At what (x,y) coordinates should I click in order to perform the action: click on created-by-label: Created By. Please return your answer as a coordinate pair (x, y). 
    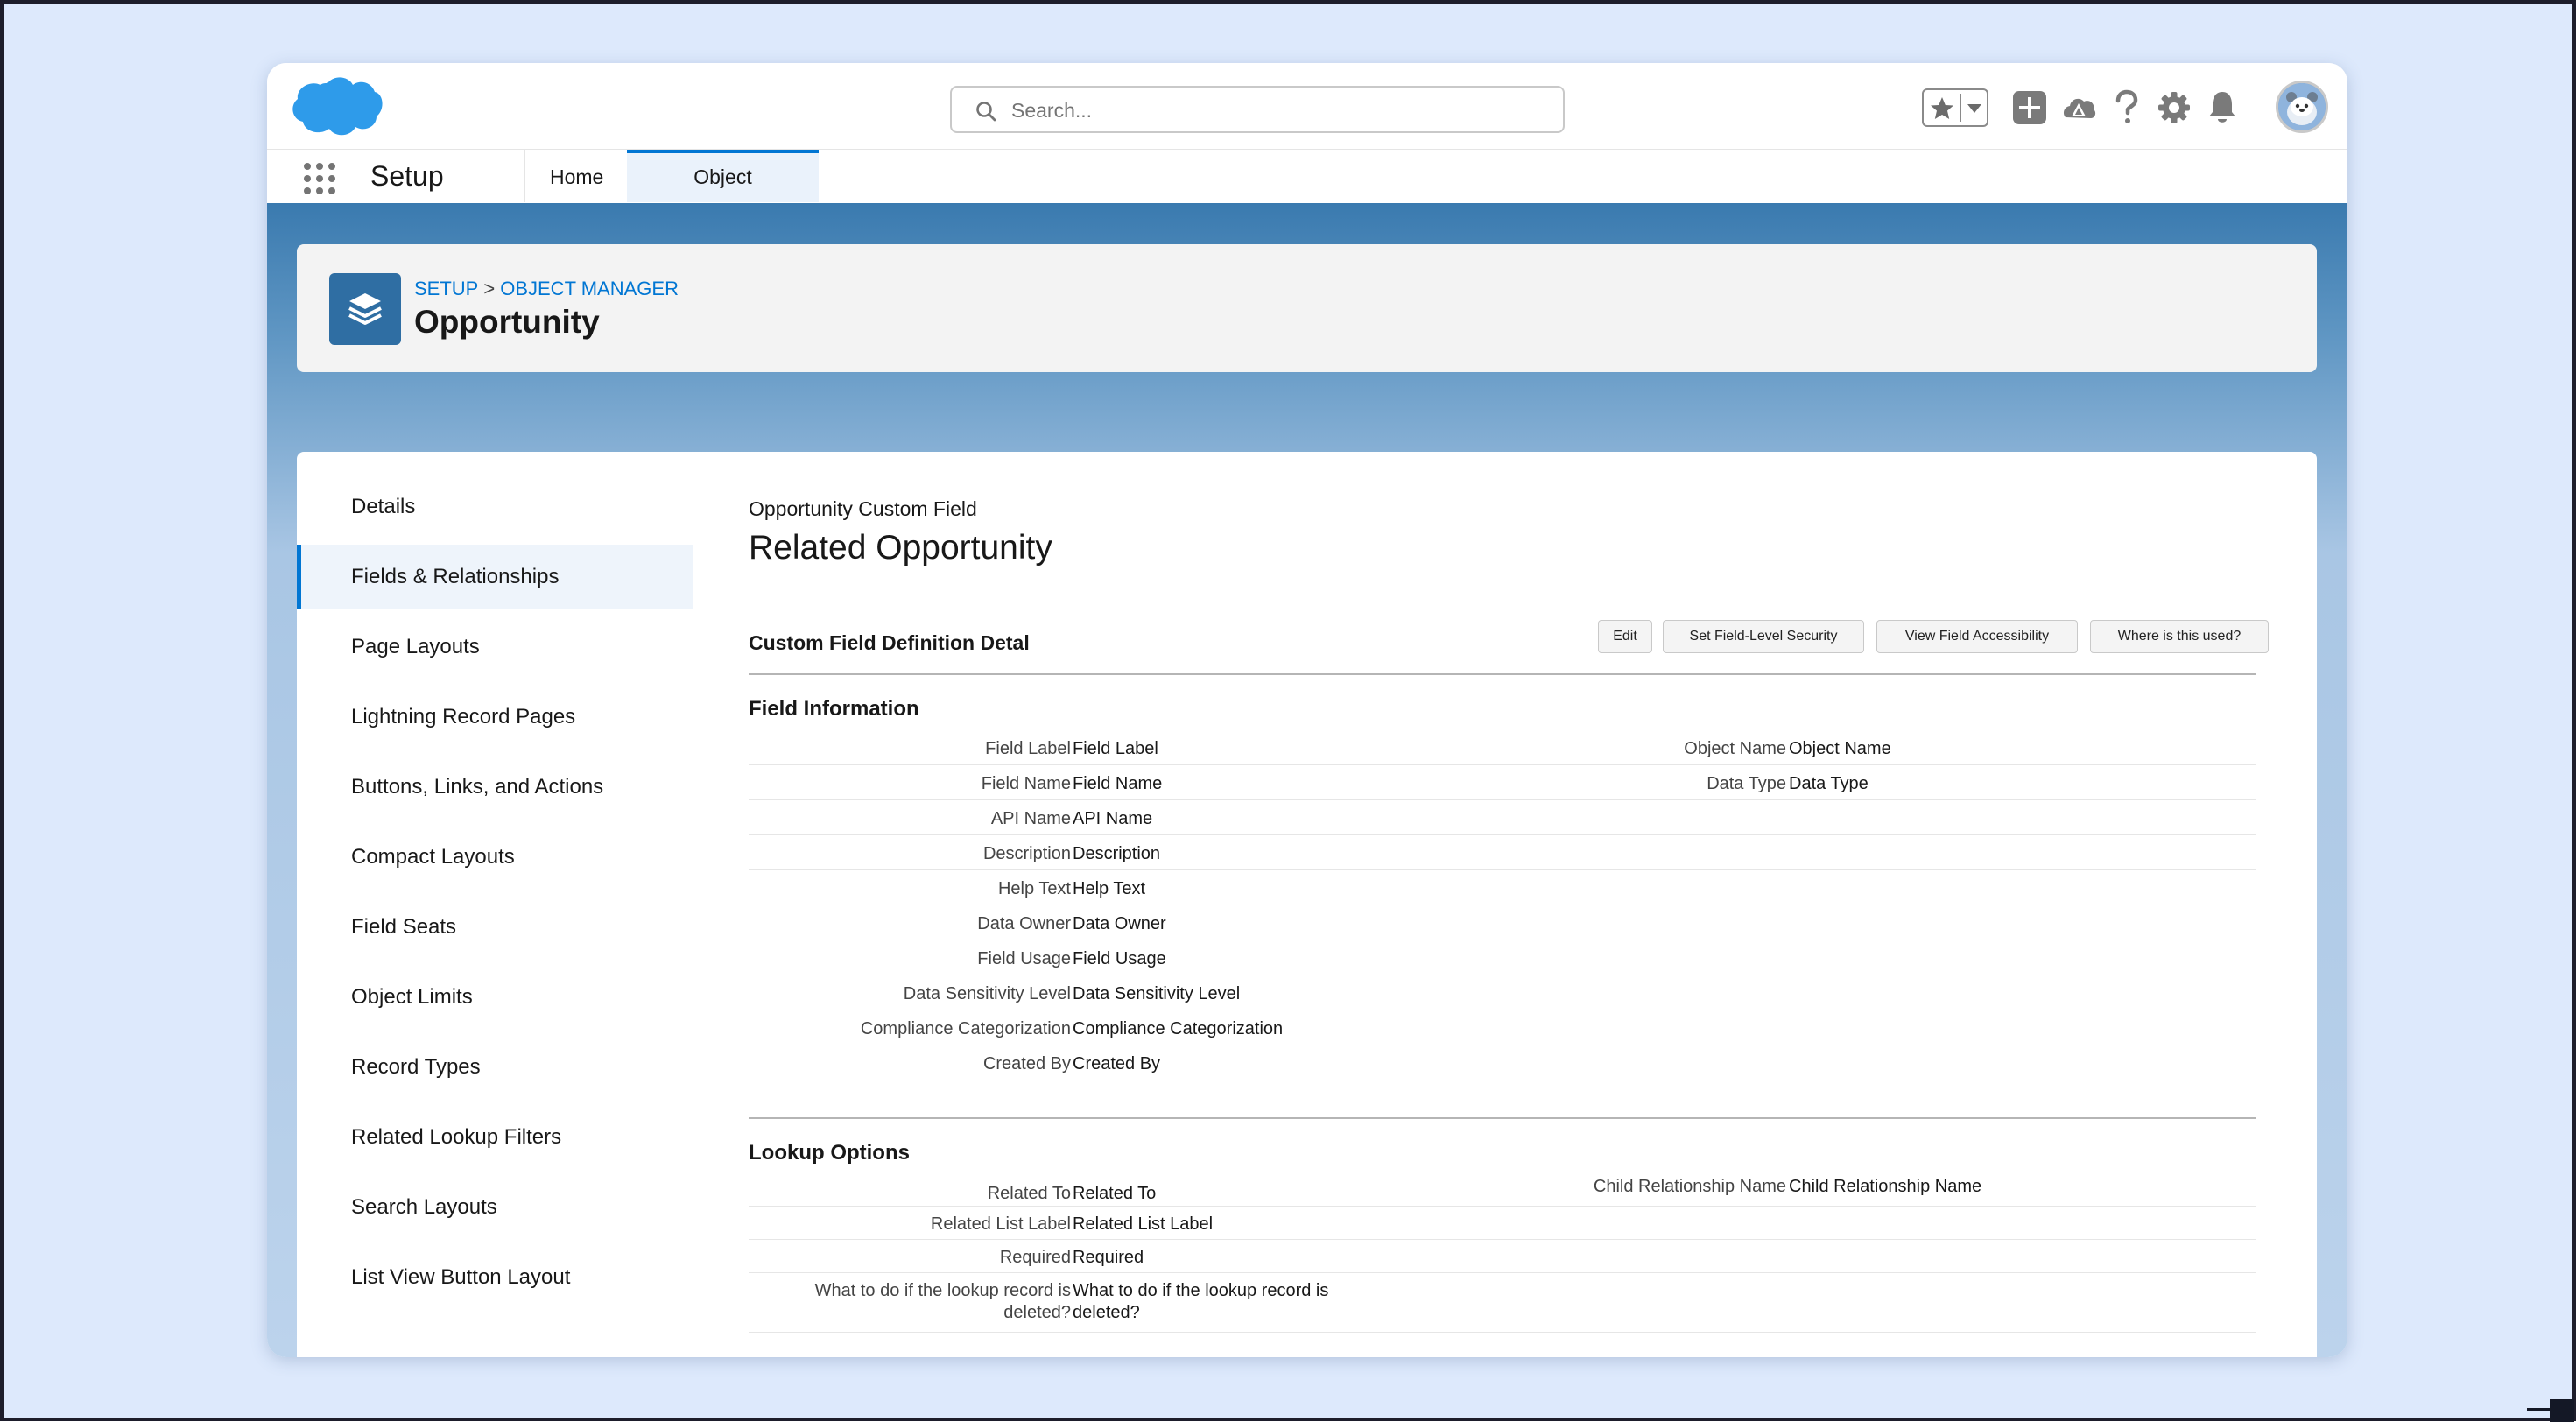
    Looking at the image, I should click on (1026, 1064).